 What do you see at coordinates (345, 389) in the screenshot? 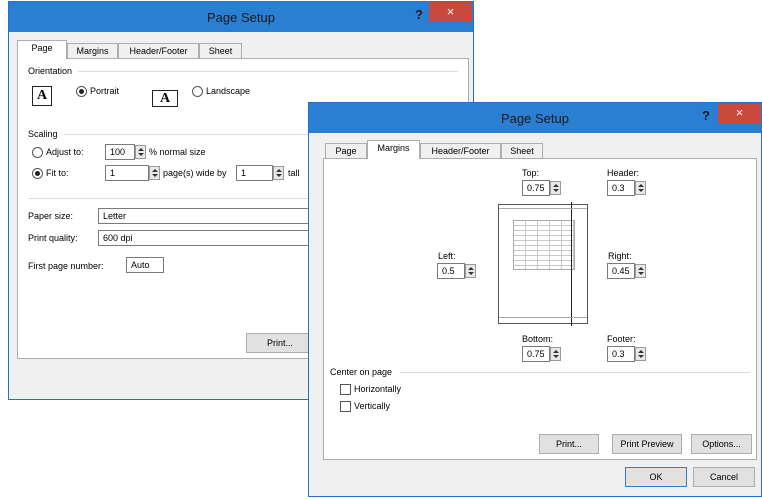
I see `horizontally-checkbox` at bounding box center [345, 389].